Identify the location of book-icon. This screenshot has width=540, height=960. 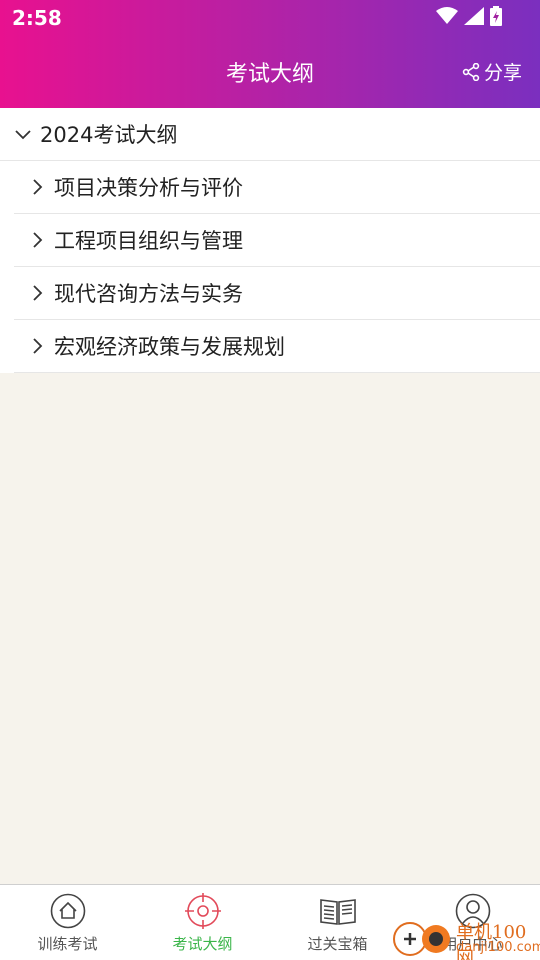
(337, 912).